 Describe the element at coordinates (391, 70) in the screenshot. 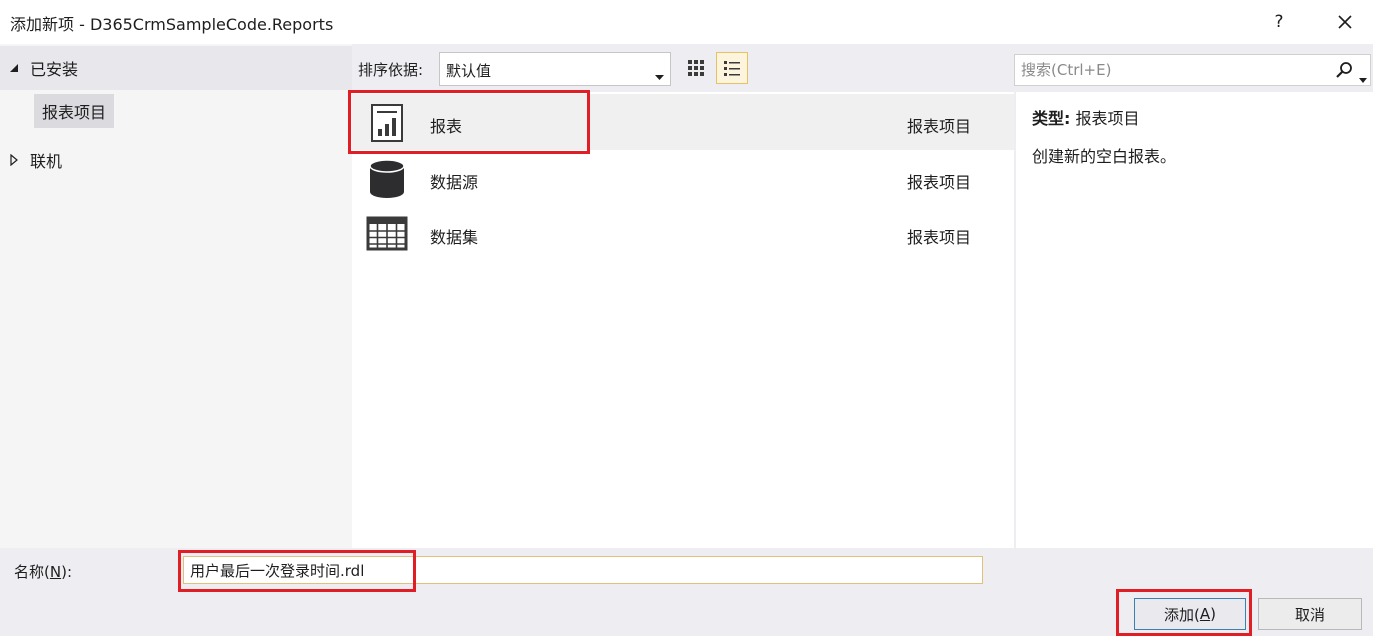

I see `sort-label: 排序依据:` at that location.